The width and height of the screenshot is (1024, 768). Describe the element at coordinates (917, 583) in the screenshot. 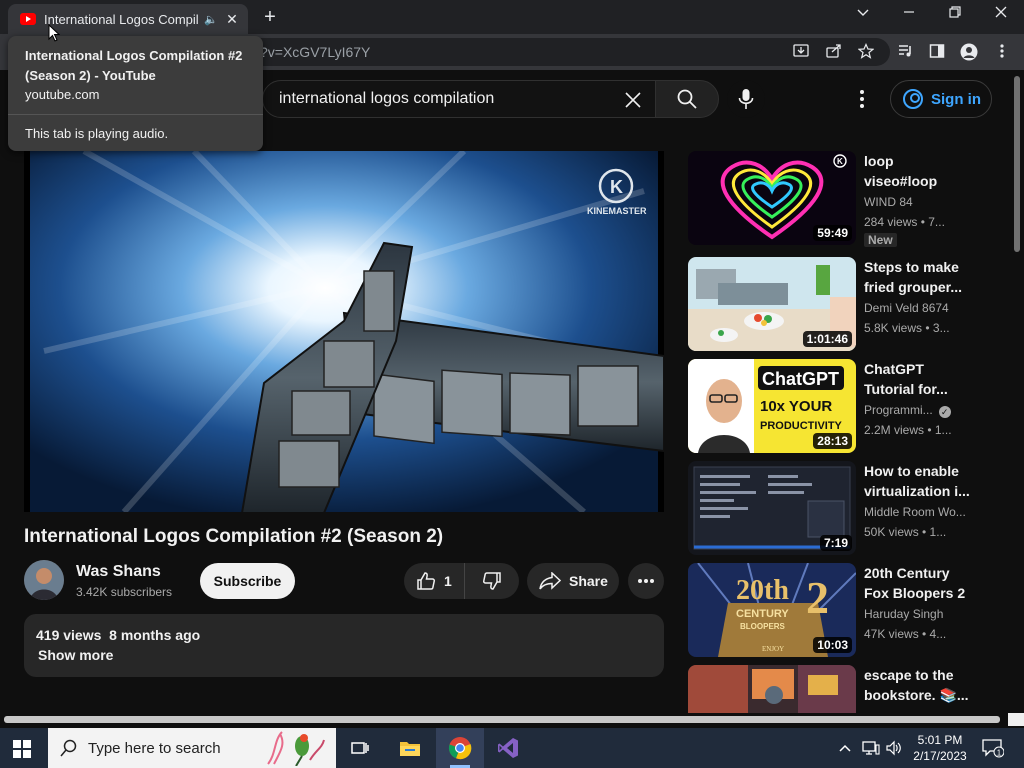

I see `video-title: 20th Century Fox Bloopers 2` at that location.